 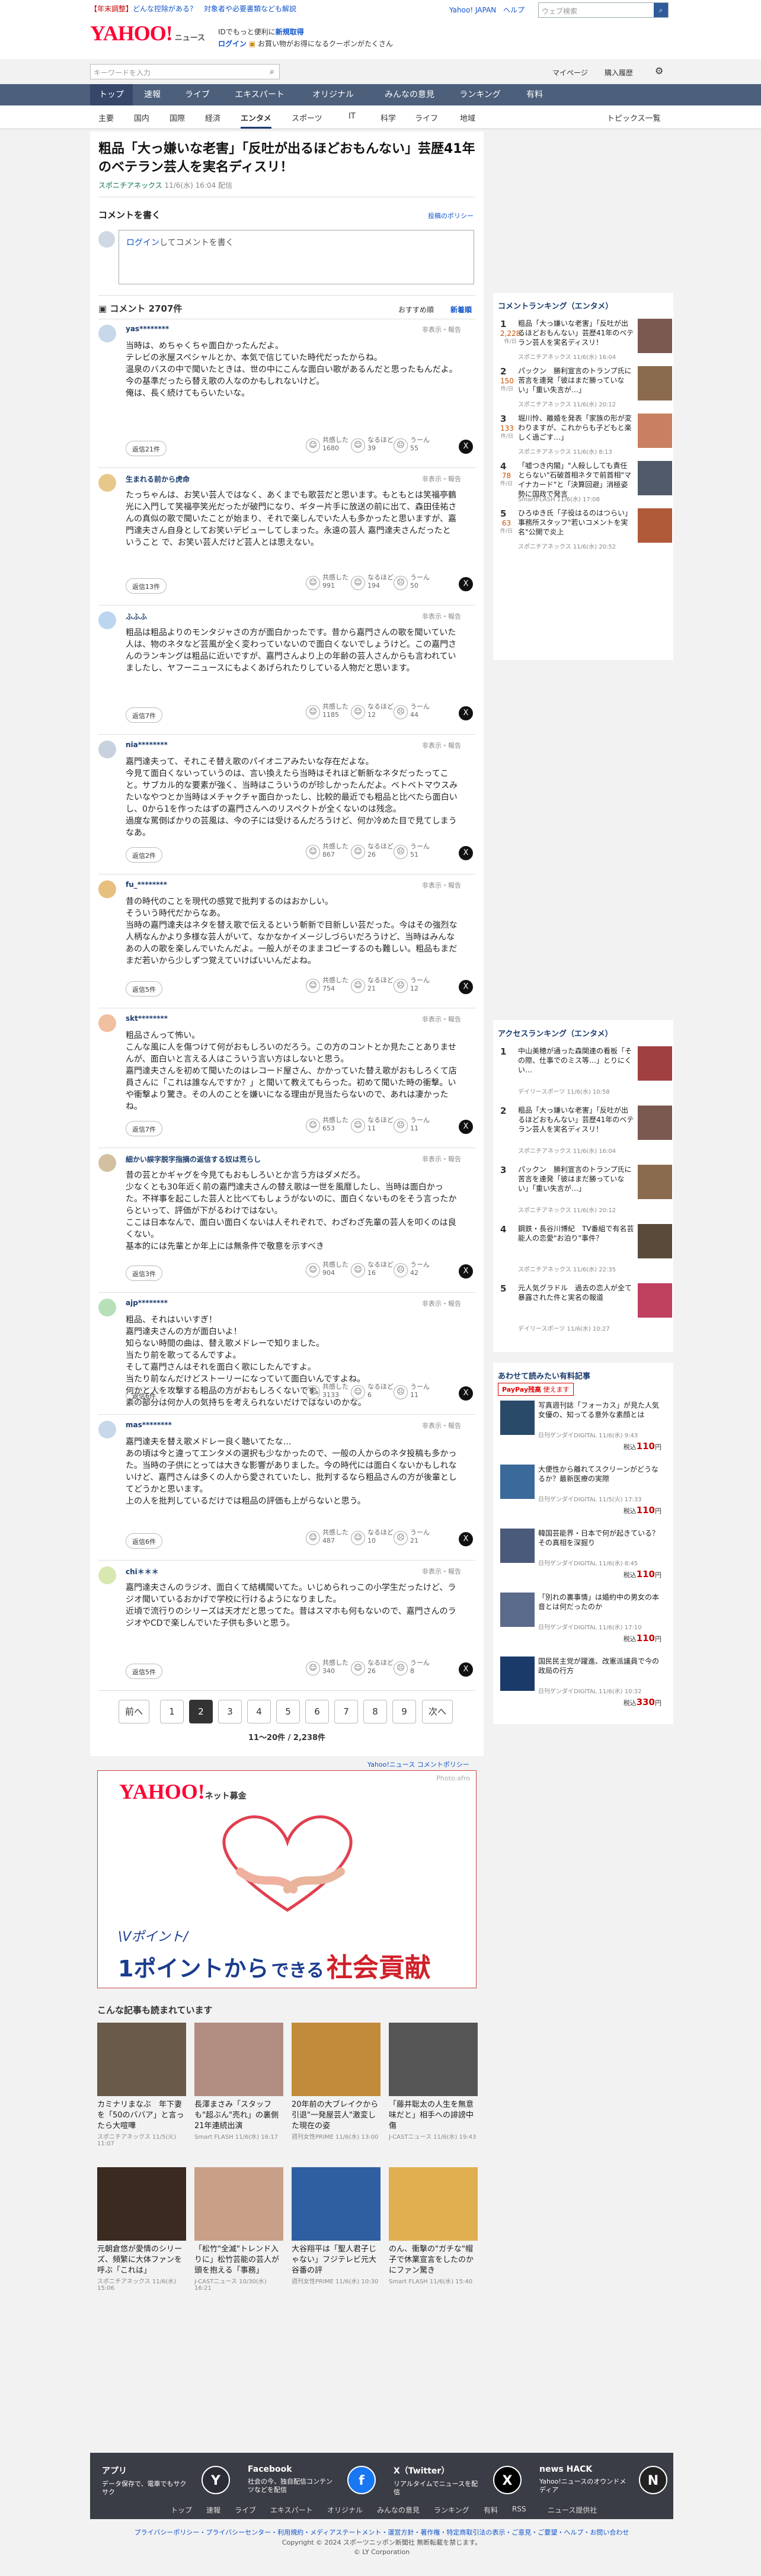 What do you see at coordinates (329, 1393) in the screenshot?
I see `like-button: ☺ 共感した 3133` at bounding box center [329, 1393].